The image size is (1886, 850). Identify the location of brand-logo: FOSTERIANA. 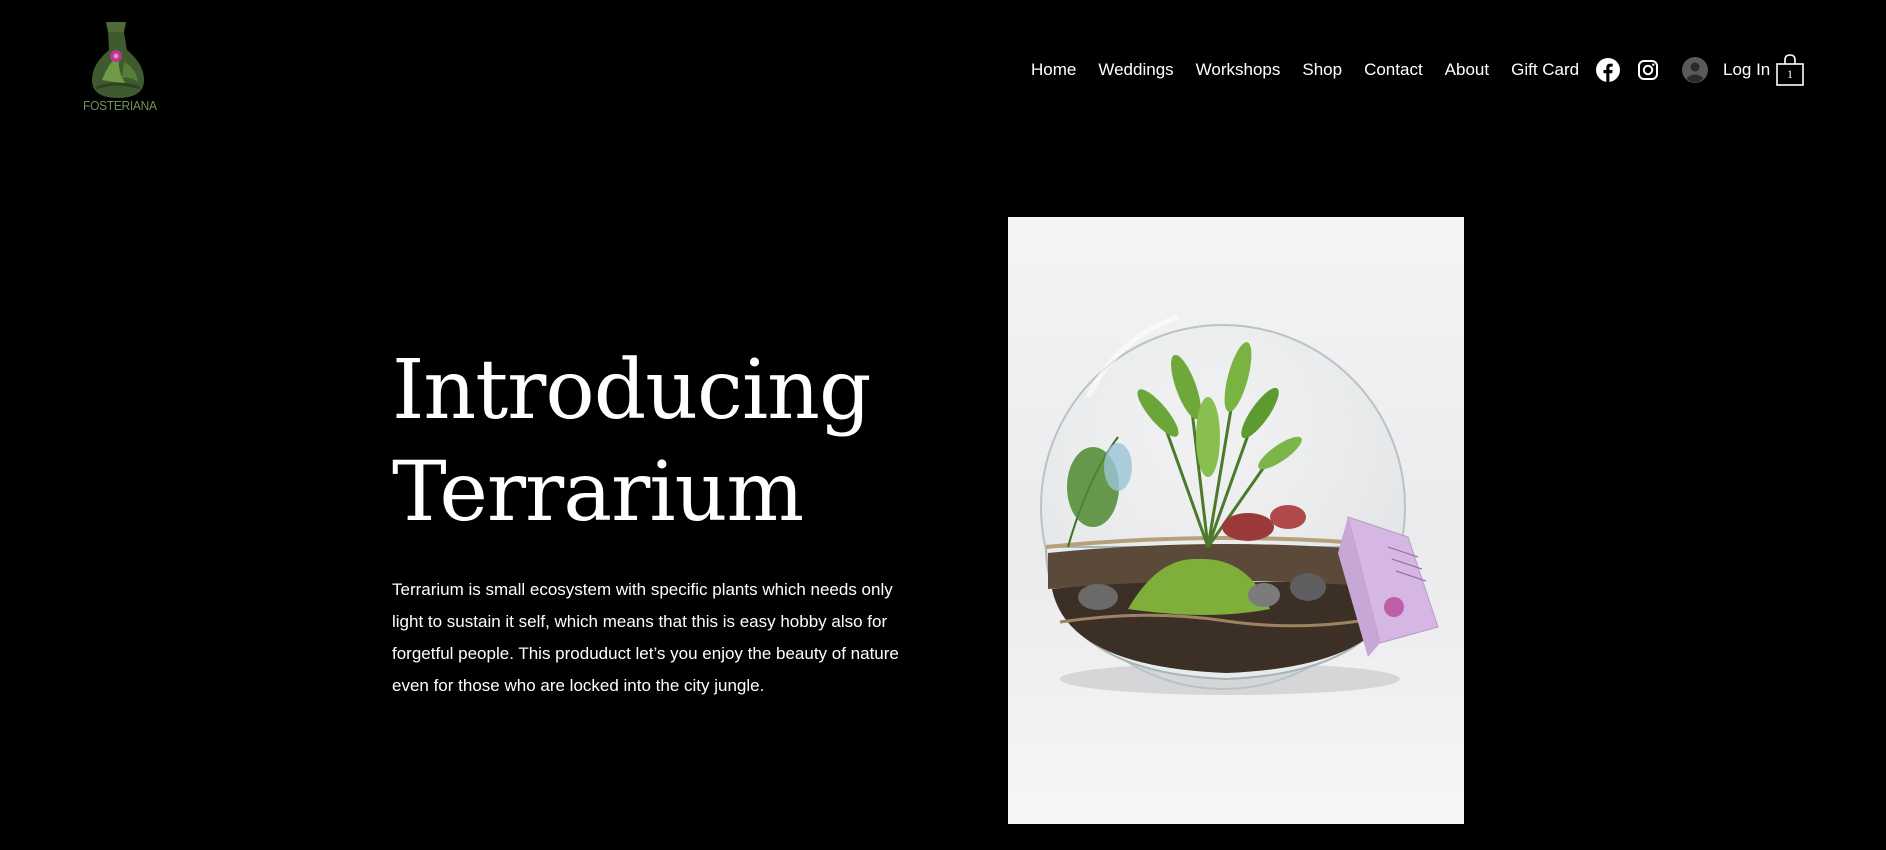
(118, 71).